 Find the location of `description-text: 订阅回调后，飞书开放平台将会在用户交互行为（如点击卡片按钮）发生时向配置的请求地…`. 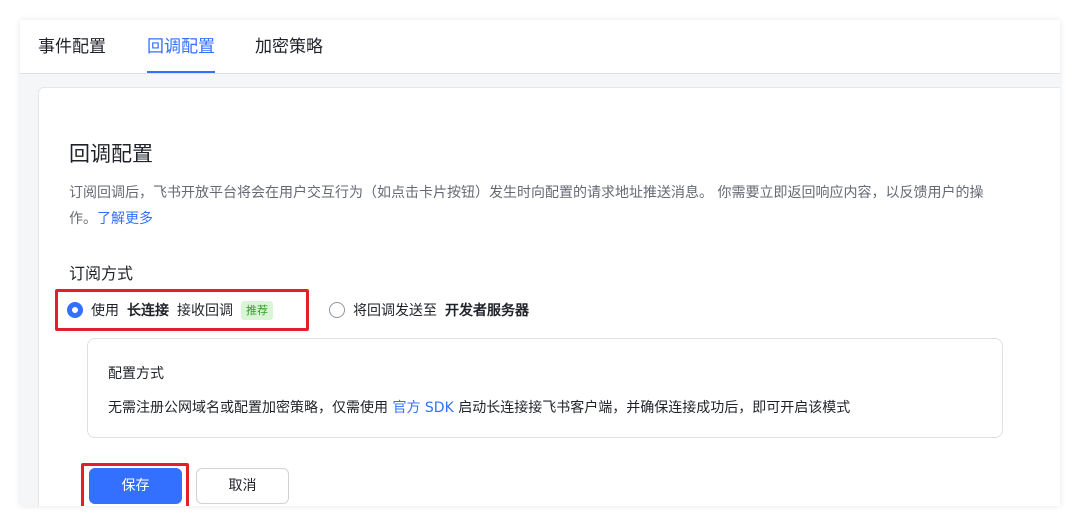

description-text: 订阅回调后，飞书开放平台将会在用户交互行为（如点击卡片按钮）发生时向配置的请求地… is located at coordinates (526, 206).